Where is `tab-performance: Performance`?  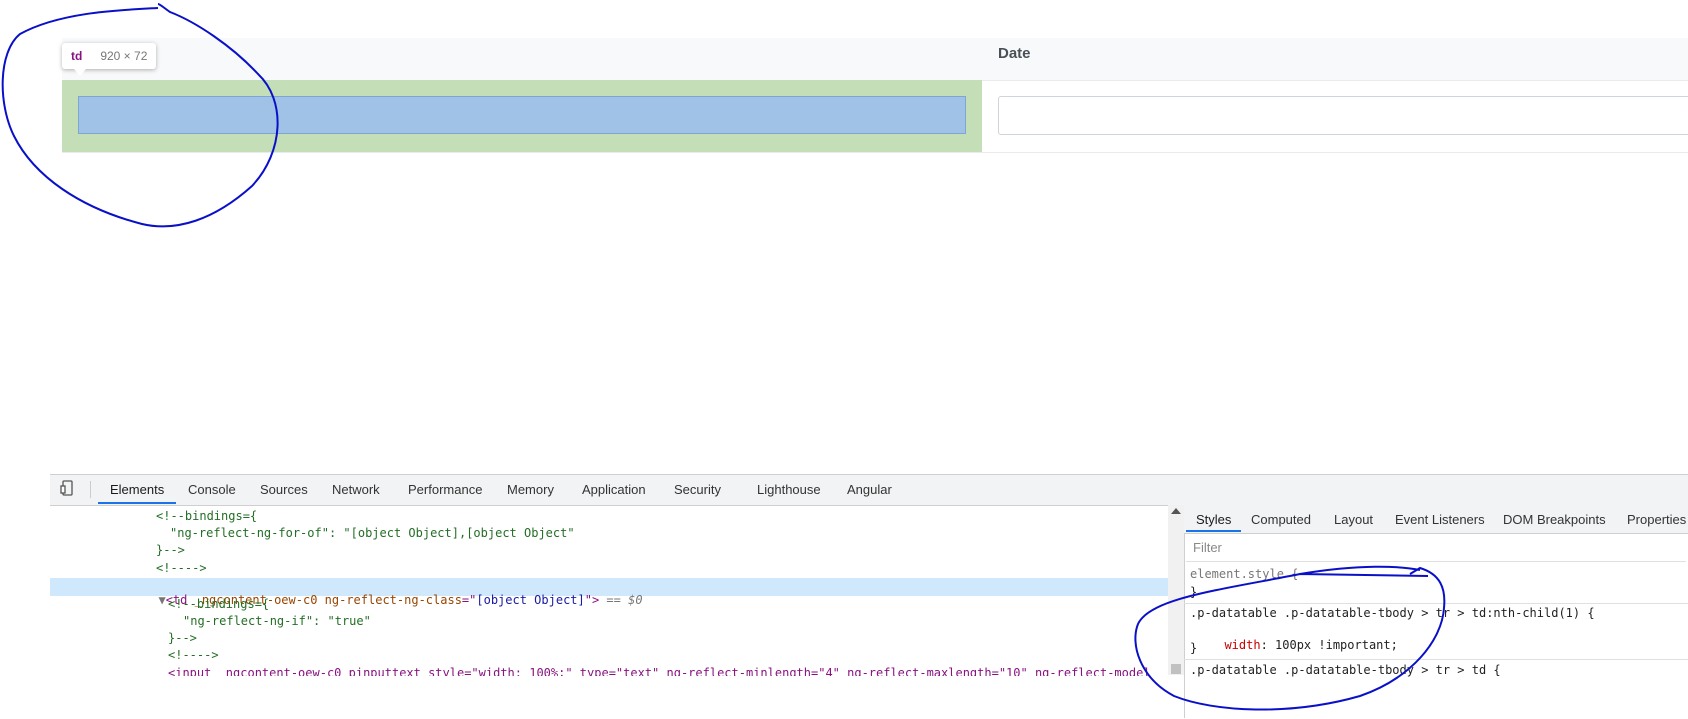
tab-performance: Performance is located at coordinates (445, 489).